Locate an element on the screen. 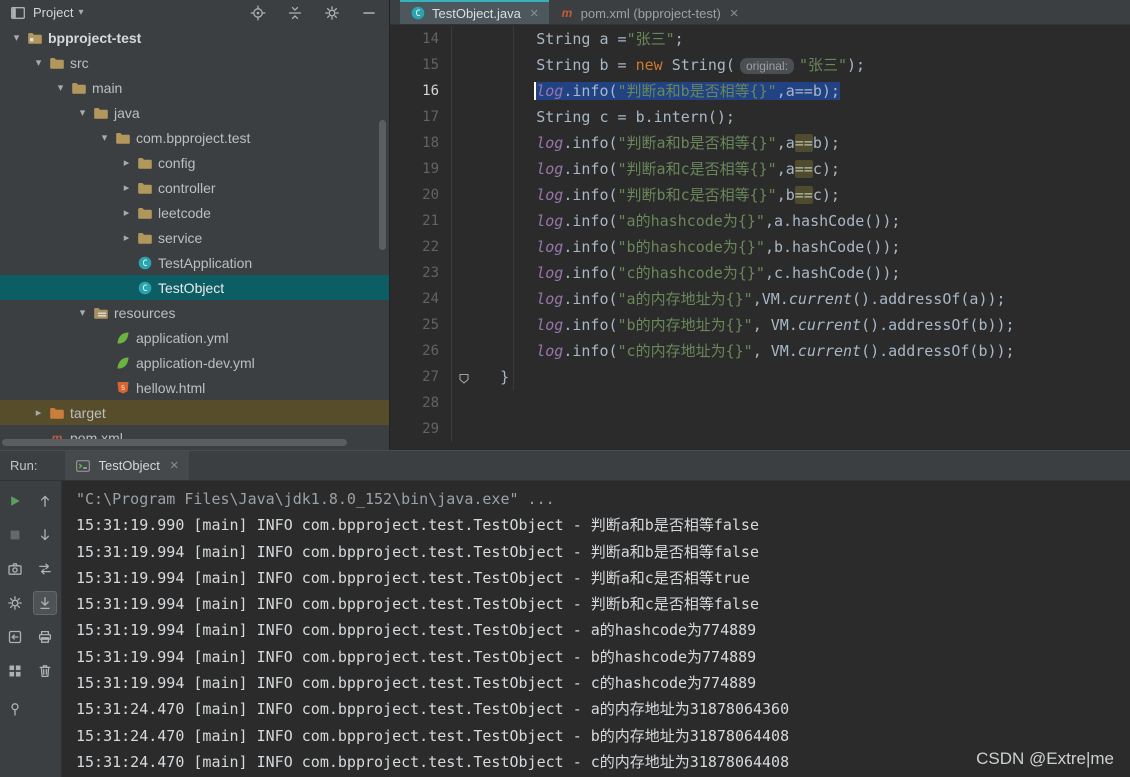 This screenshot has width=1130, height=777. locate-icon is located at coordinates (258, 13).